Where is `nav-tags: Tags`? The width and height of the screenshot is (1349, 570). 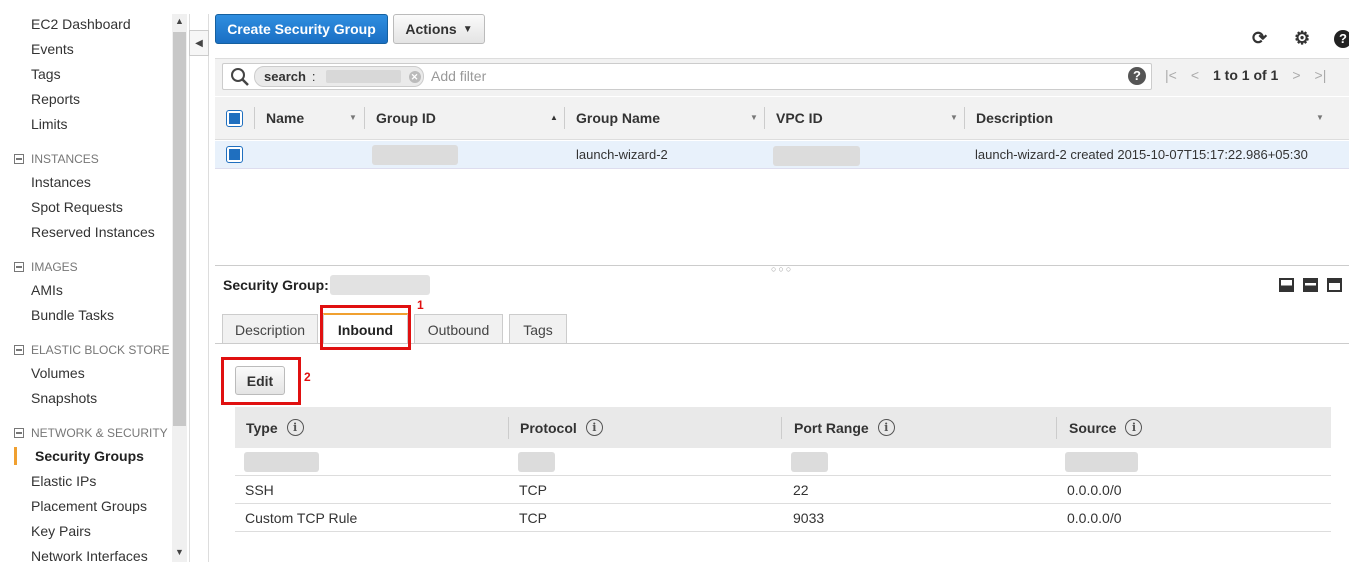 nav-tags: Tags is located at coordinates (46, 74).